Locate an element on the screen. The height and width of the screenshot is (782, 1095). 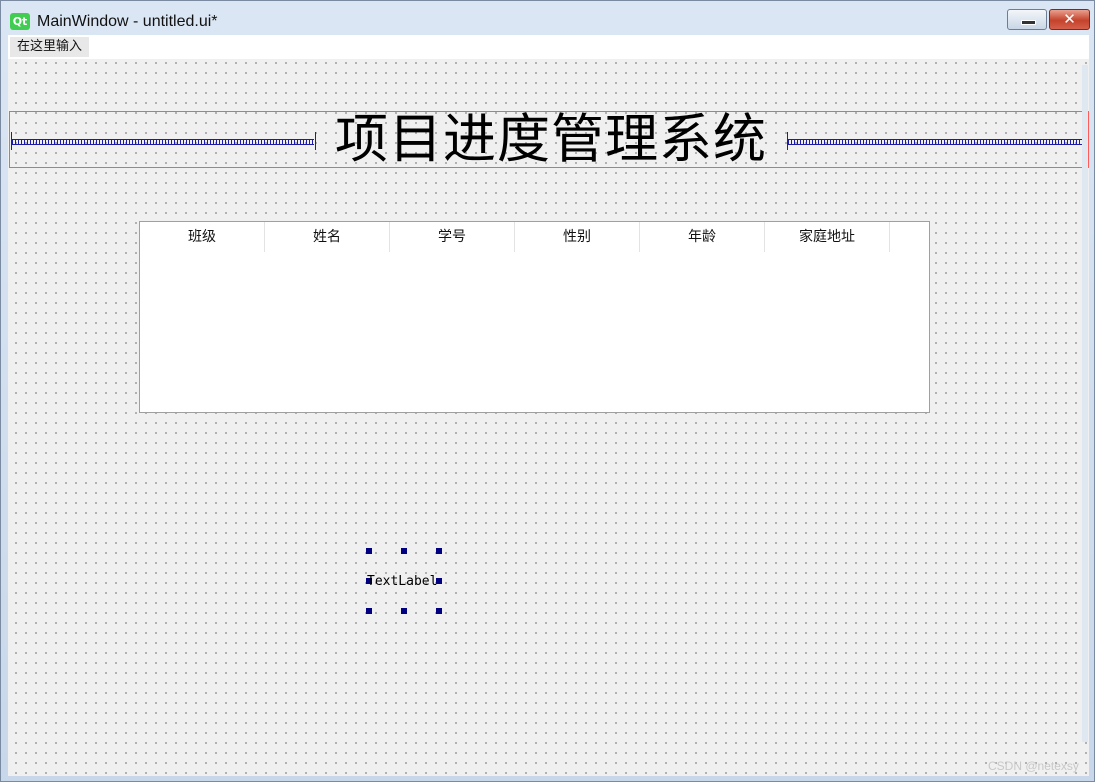
window-right-edge is located at coordinates (1085, 403).